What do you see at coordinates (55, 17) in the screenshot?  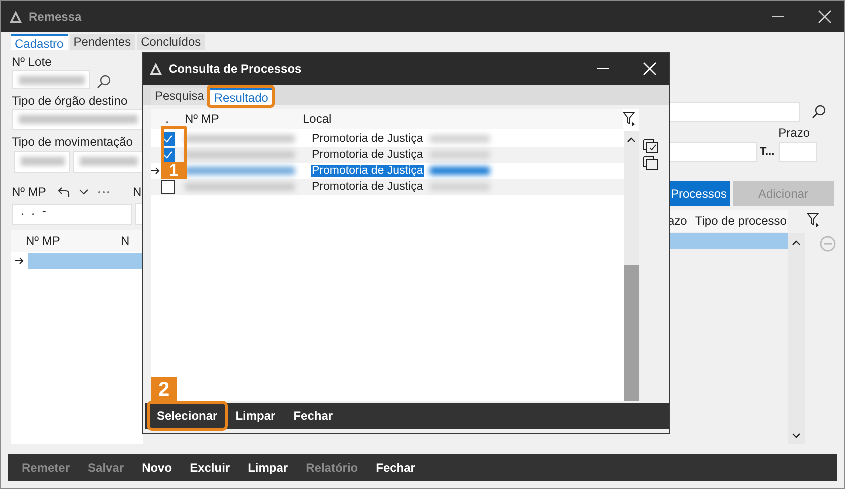 I see `window-title: Remessa` at bounding box center [55, 17].